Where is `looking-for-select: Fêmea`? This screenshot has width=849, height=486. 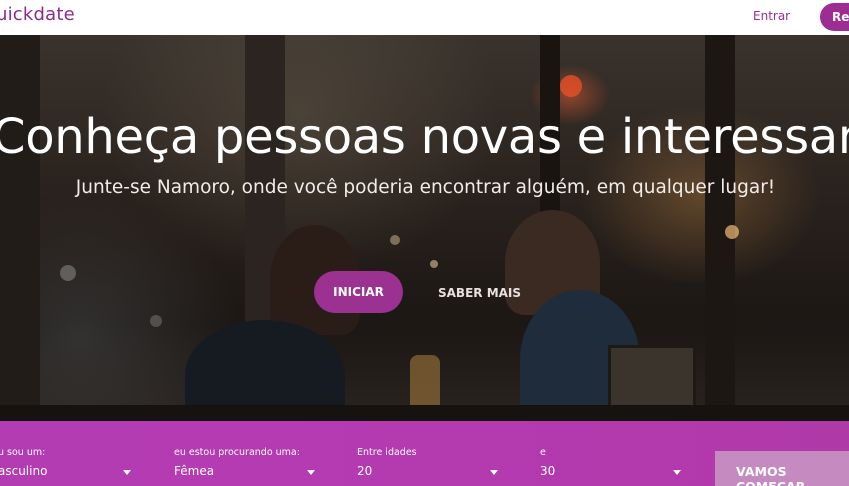 looking-for-select: Fêmea is located at coordinates (245, 472).